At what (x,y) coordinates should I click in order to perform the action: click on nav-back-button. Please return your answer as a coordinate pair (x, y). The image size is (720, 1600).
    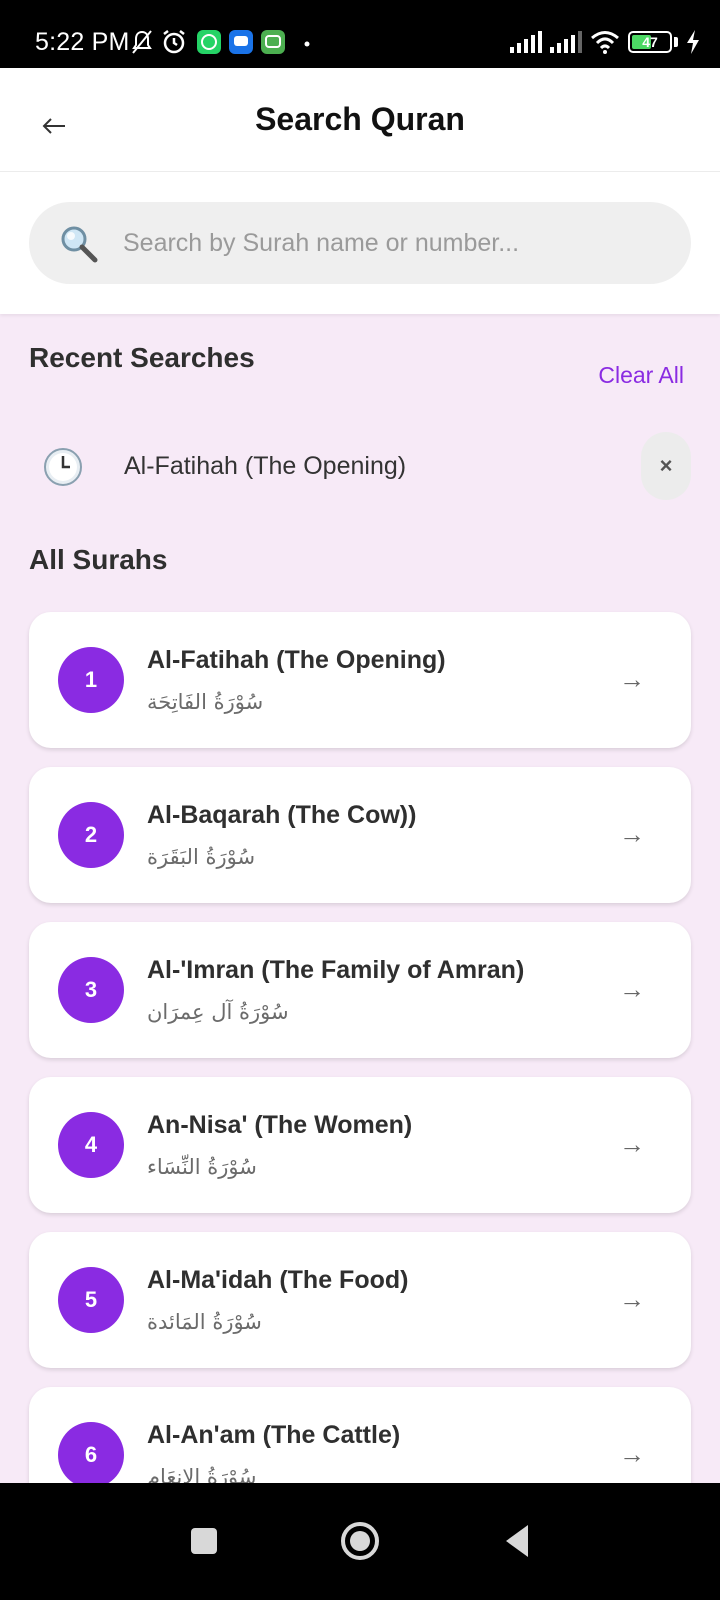
    Looking at the image, I should click on (517, 1541).